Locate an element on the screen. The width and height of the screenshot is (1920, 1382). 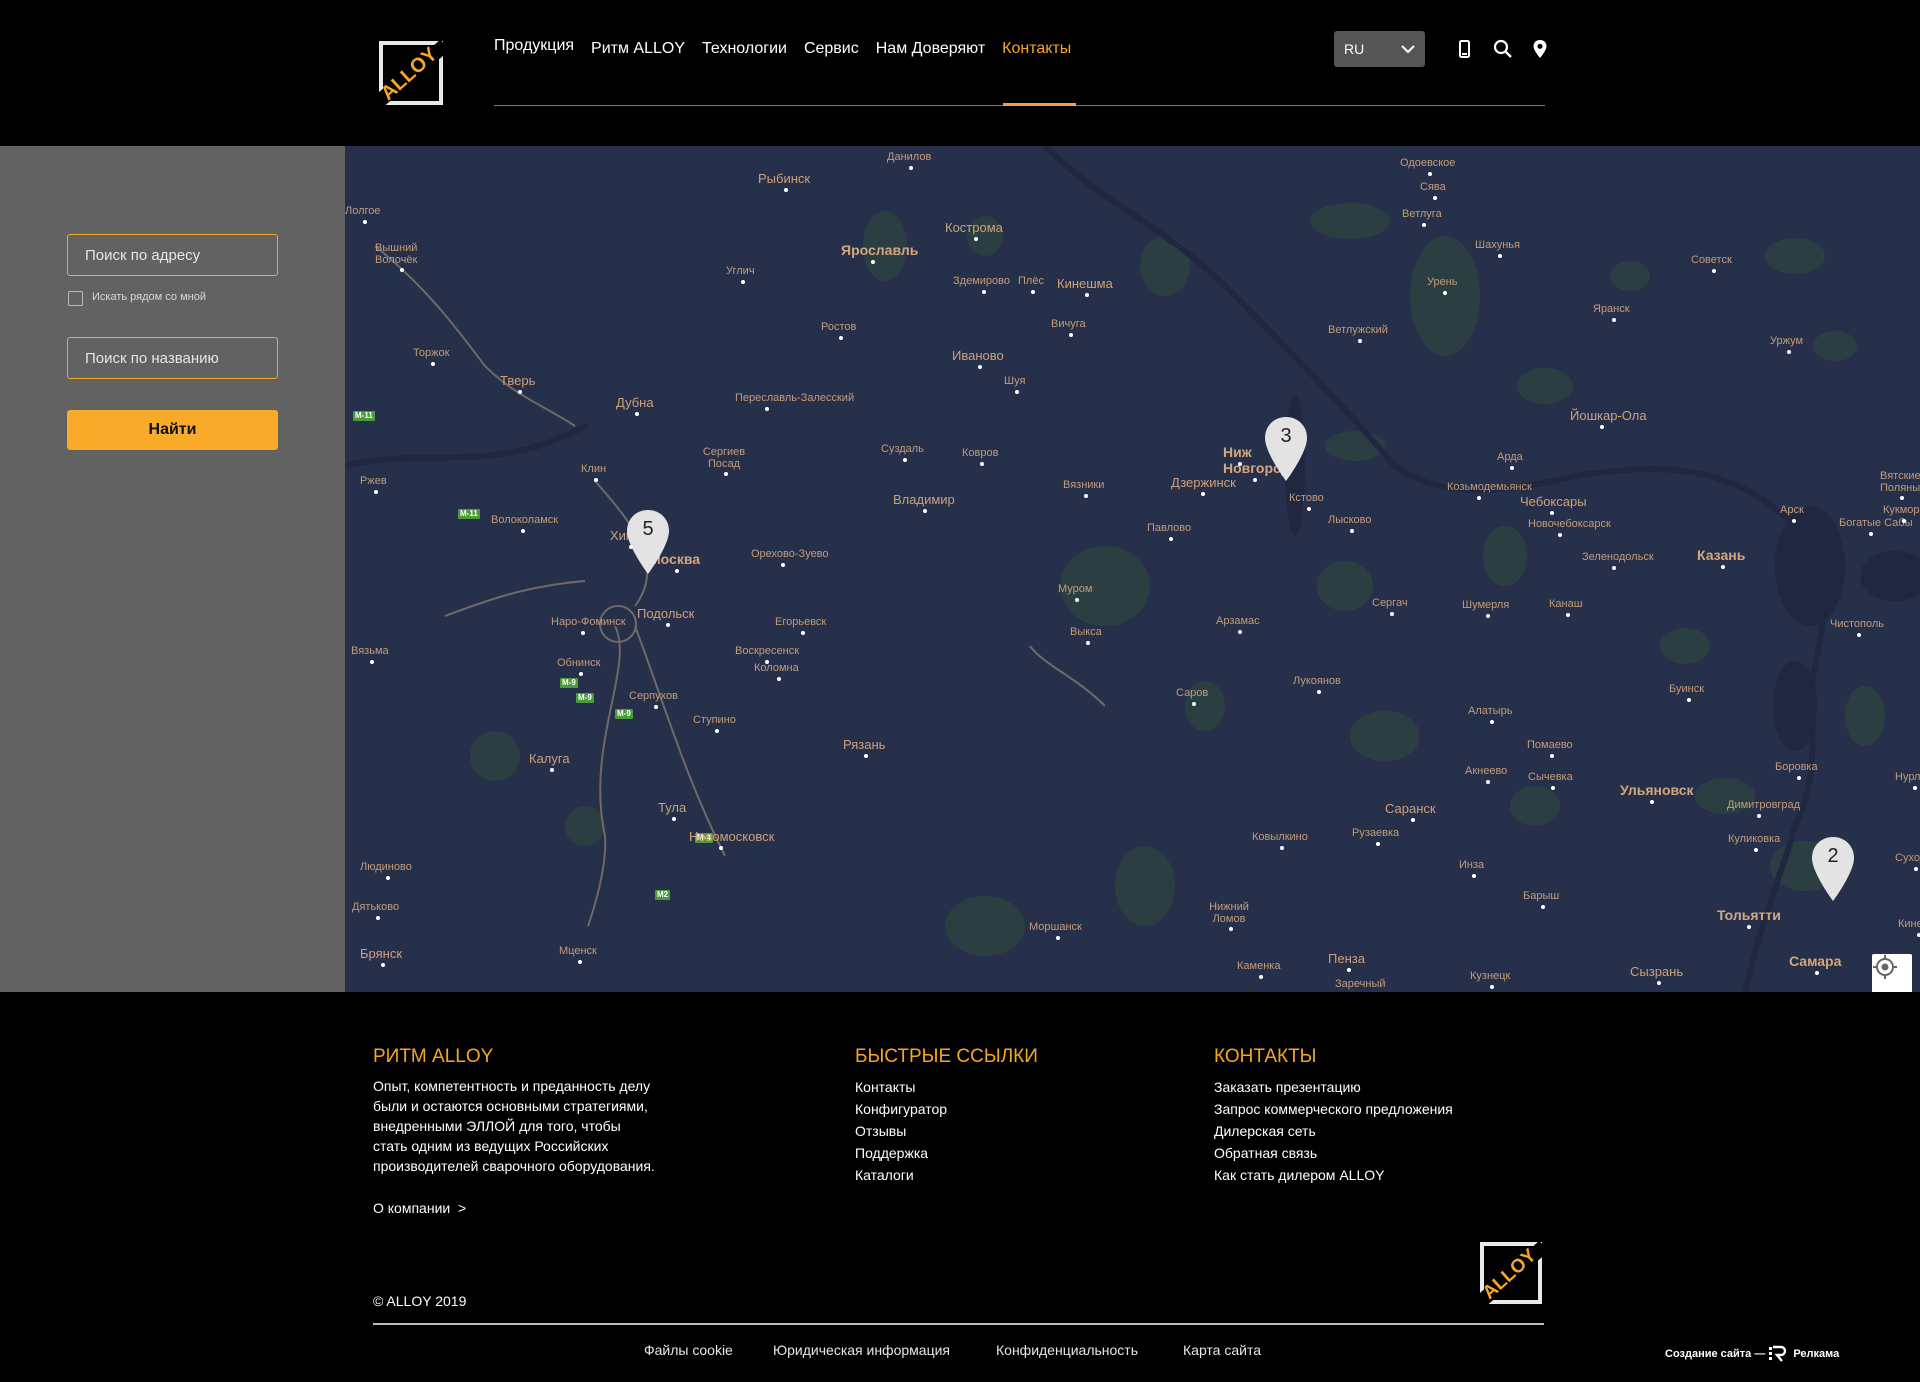
dealer-cluster-pin: 2 is located at coordinates (1833, 869).